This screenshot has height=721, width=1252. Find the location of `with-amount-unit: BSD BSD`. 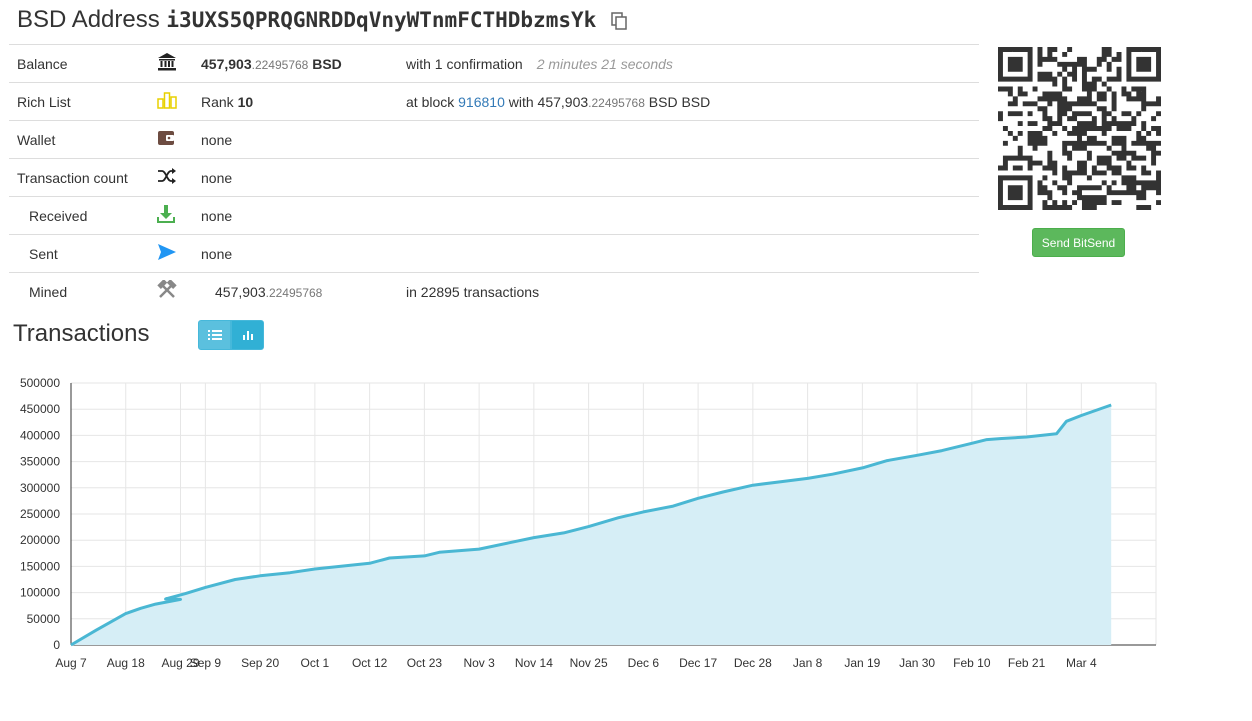

with-amount-unit: BSD BSD is located at coordinates (679, 101).